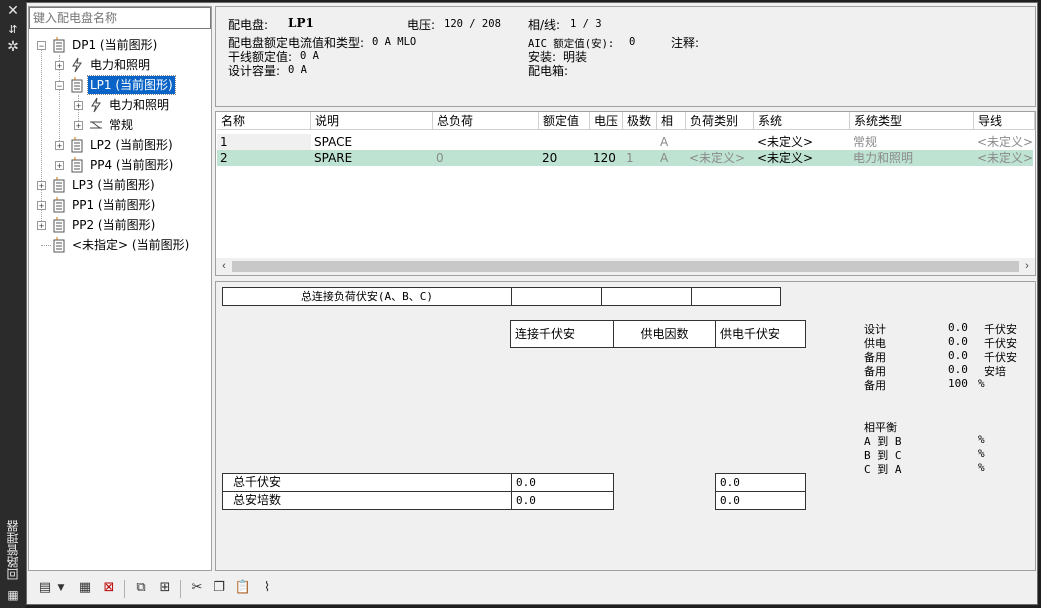 This screenshot has height=608, width=1041. Describe the element at coordinates (372, 142) in the screenshot. I see `table-cell: SPACE` at that location.